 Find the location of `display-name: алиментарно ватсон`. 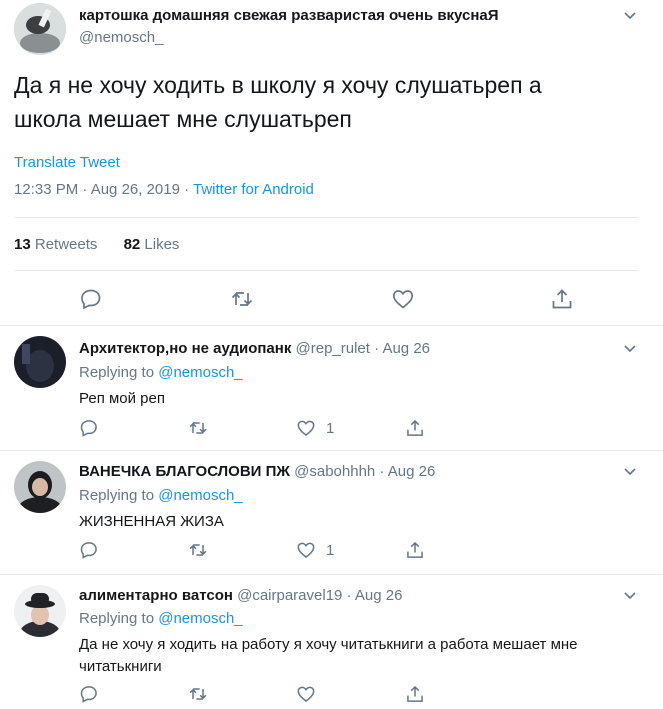

display-name: алиментарно ватсон is located at coordinates (156, 595).